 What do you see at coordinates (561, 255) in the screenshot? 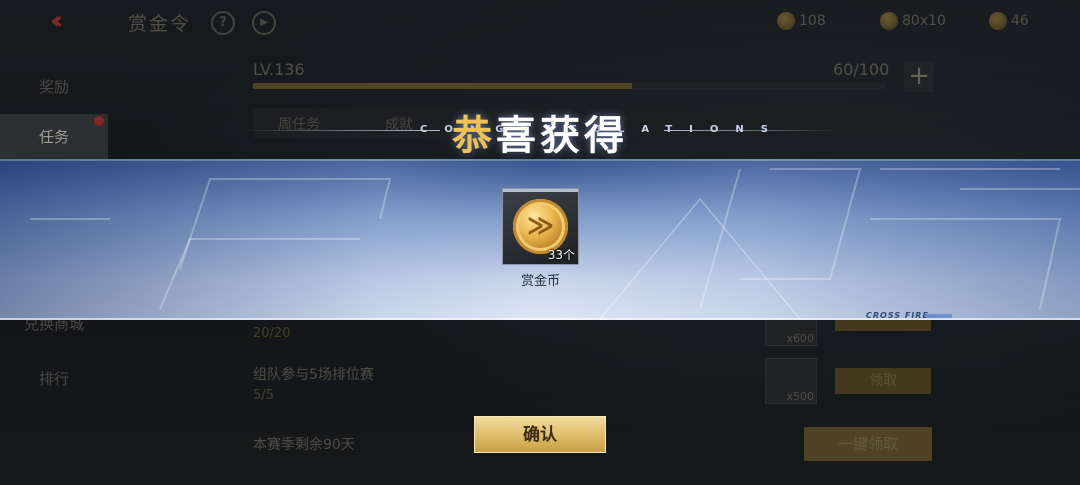
I see `reward-item-quantity: 33个` at bounding box center [561, 255].